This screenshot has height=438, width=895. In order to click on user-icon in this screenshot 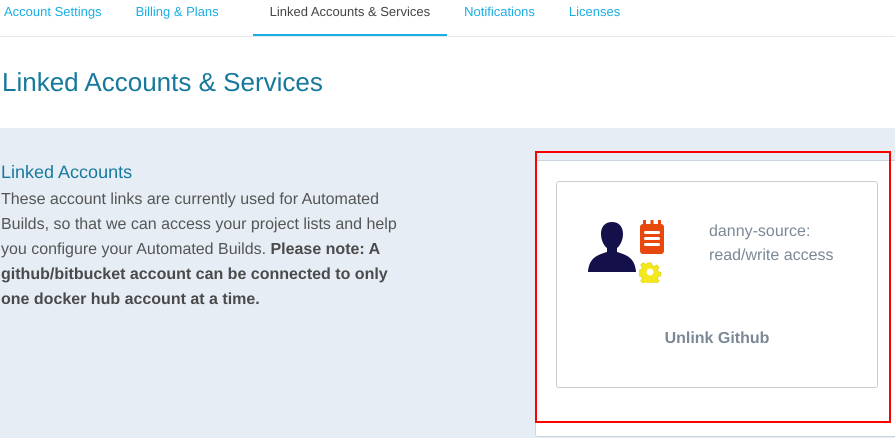, I will do `click(612, 247)`.